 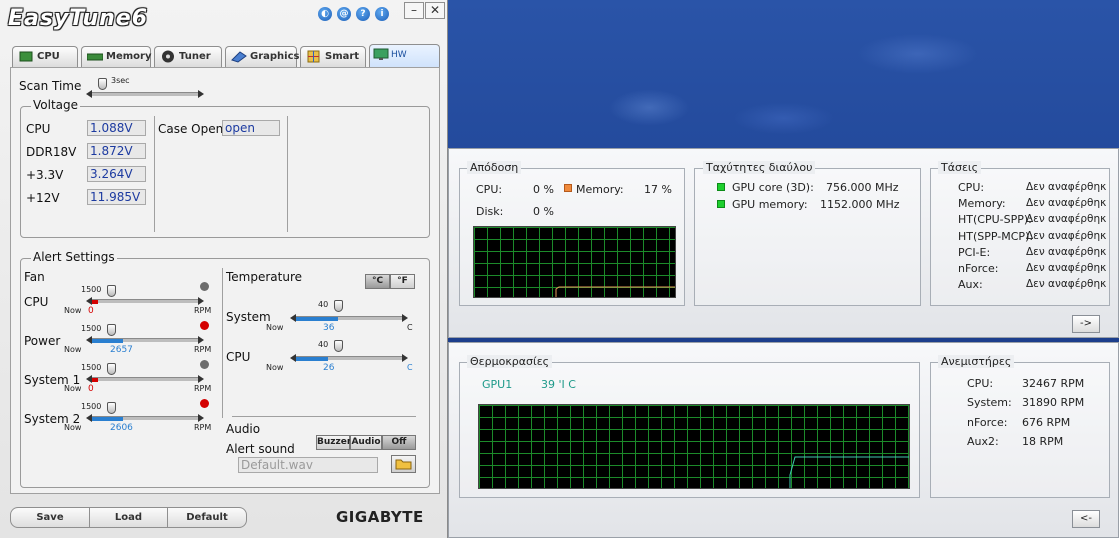 What do you see at coordinates (399, 442) in the screenshot?
I see `off-button: Off` at bounding box center [399, 442].